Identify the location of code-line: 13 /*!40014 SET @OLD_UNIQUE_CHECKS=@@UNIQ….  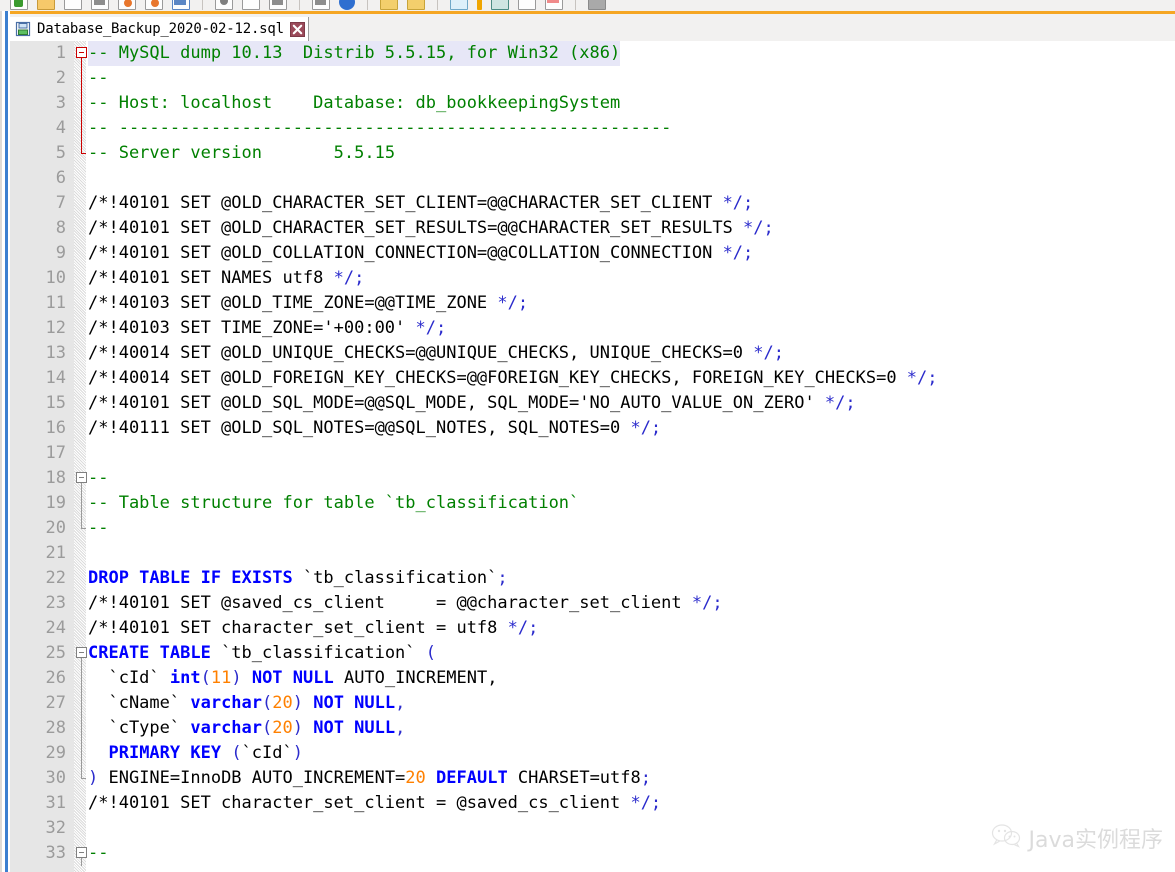
(592, 353).